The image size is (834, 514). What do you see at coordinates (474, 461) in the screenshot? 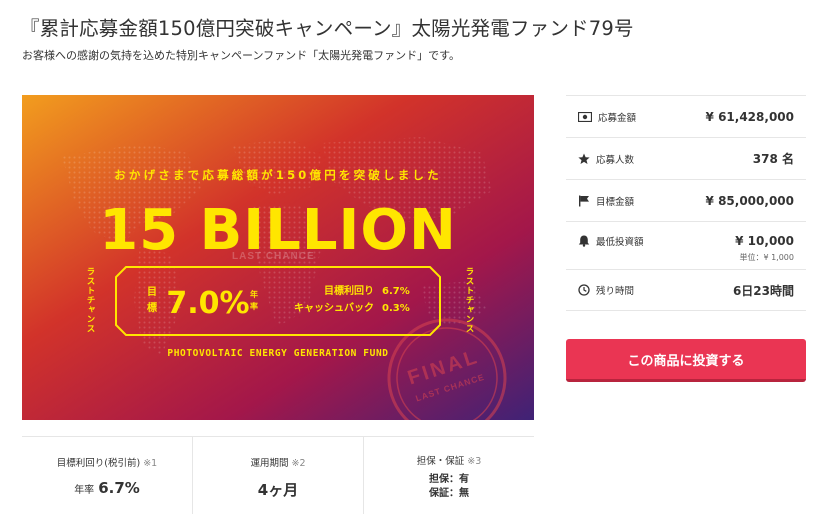
I see `stat-guarantee-note: ※3` at bounding box center [474, 461].